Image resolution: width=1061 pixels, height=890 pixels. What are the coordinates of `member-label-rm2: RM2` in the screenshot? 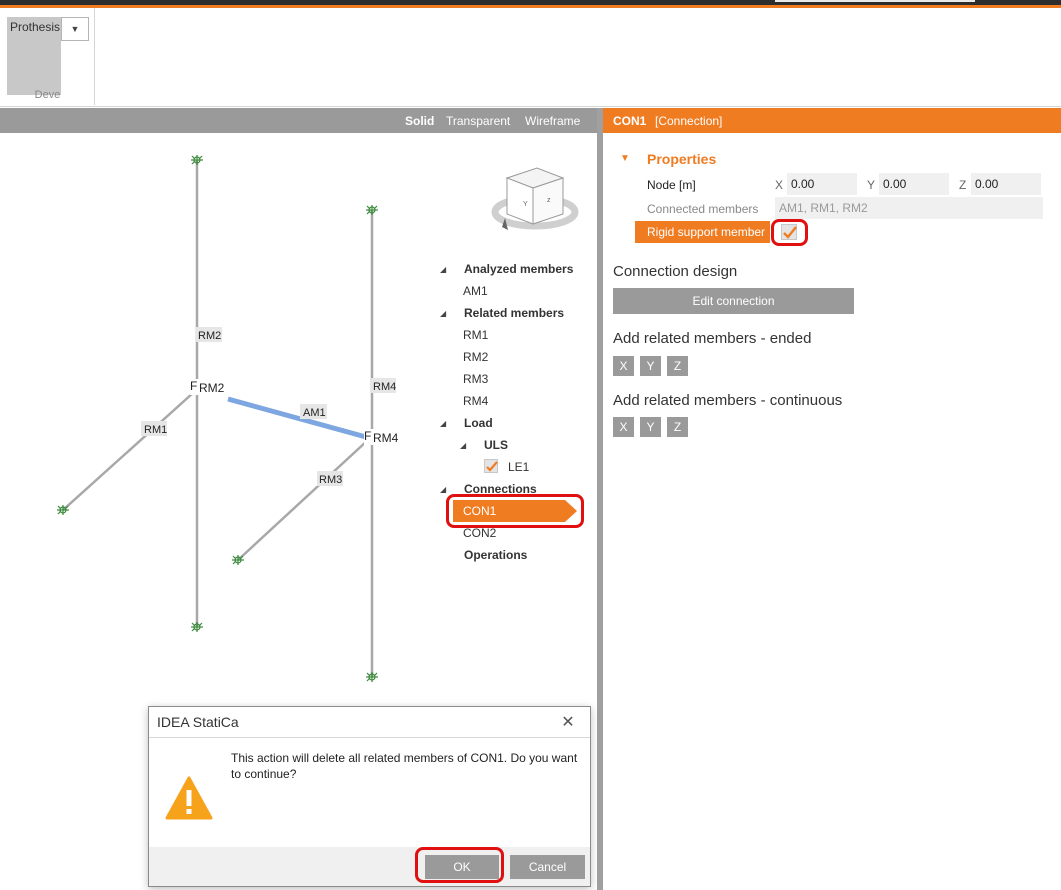 It's located at (209, 336).